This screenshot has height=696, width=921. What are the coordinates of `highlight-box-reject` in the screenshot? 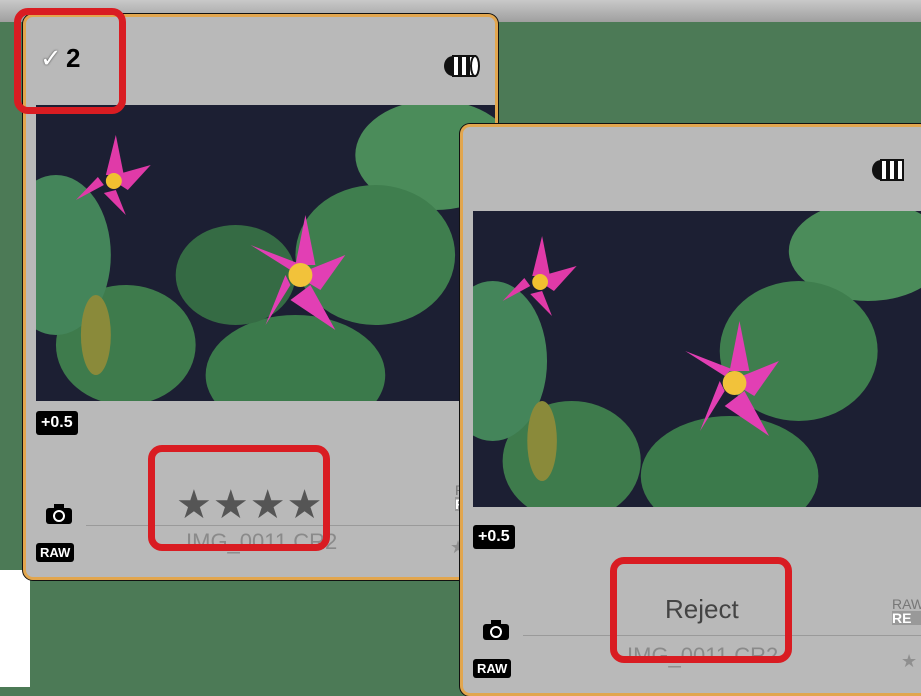 It's located at (701, 610).